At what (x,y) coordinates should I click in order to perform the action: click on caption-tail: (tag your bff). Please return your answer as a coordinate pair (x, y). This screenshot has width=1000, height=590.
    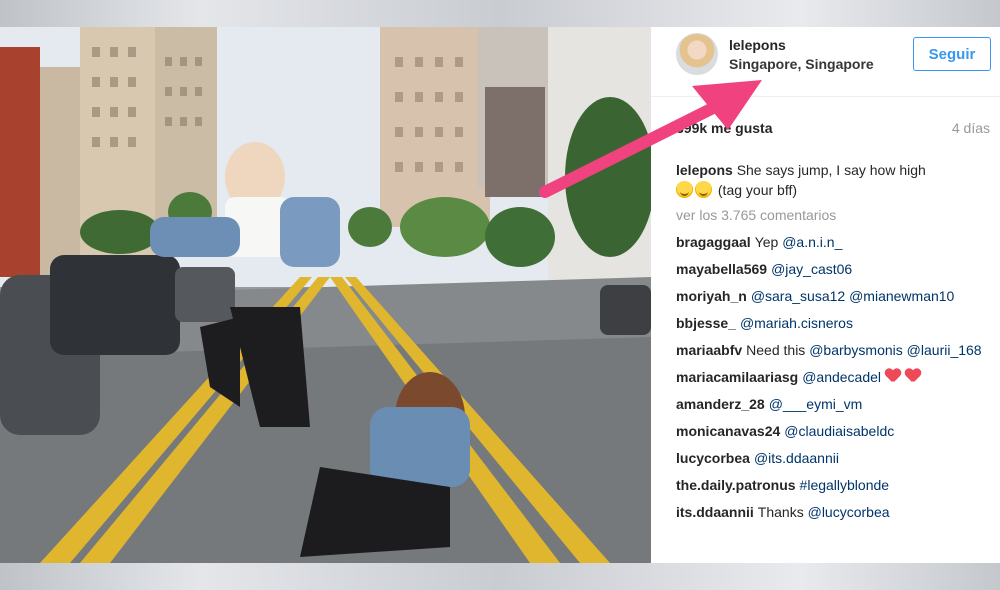
    Looking at the image, I should click on (757, 190).